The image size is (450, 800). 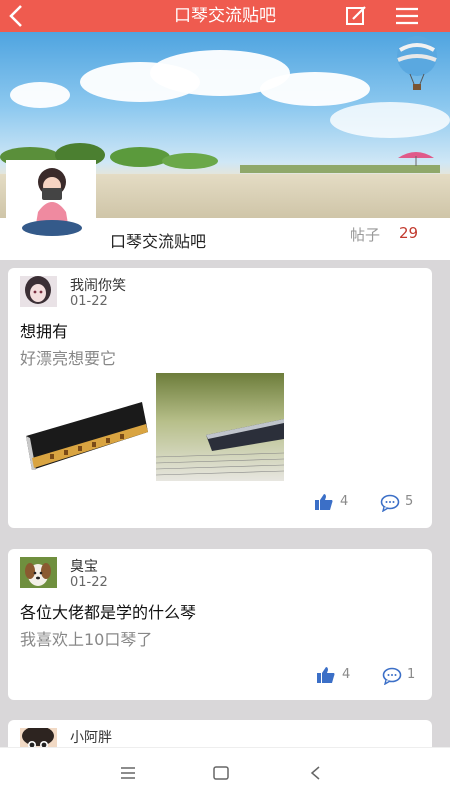 What do you see at coordinates (409, 501) in the screenshot?
I see `comment-count: 5` at bounding box center [409, 501].